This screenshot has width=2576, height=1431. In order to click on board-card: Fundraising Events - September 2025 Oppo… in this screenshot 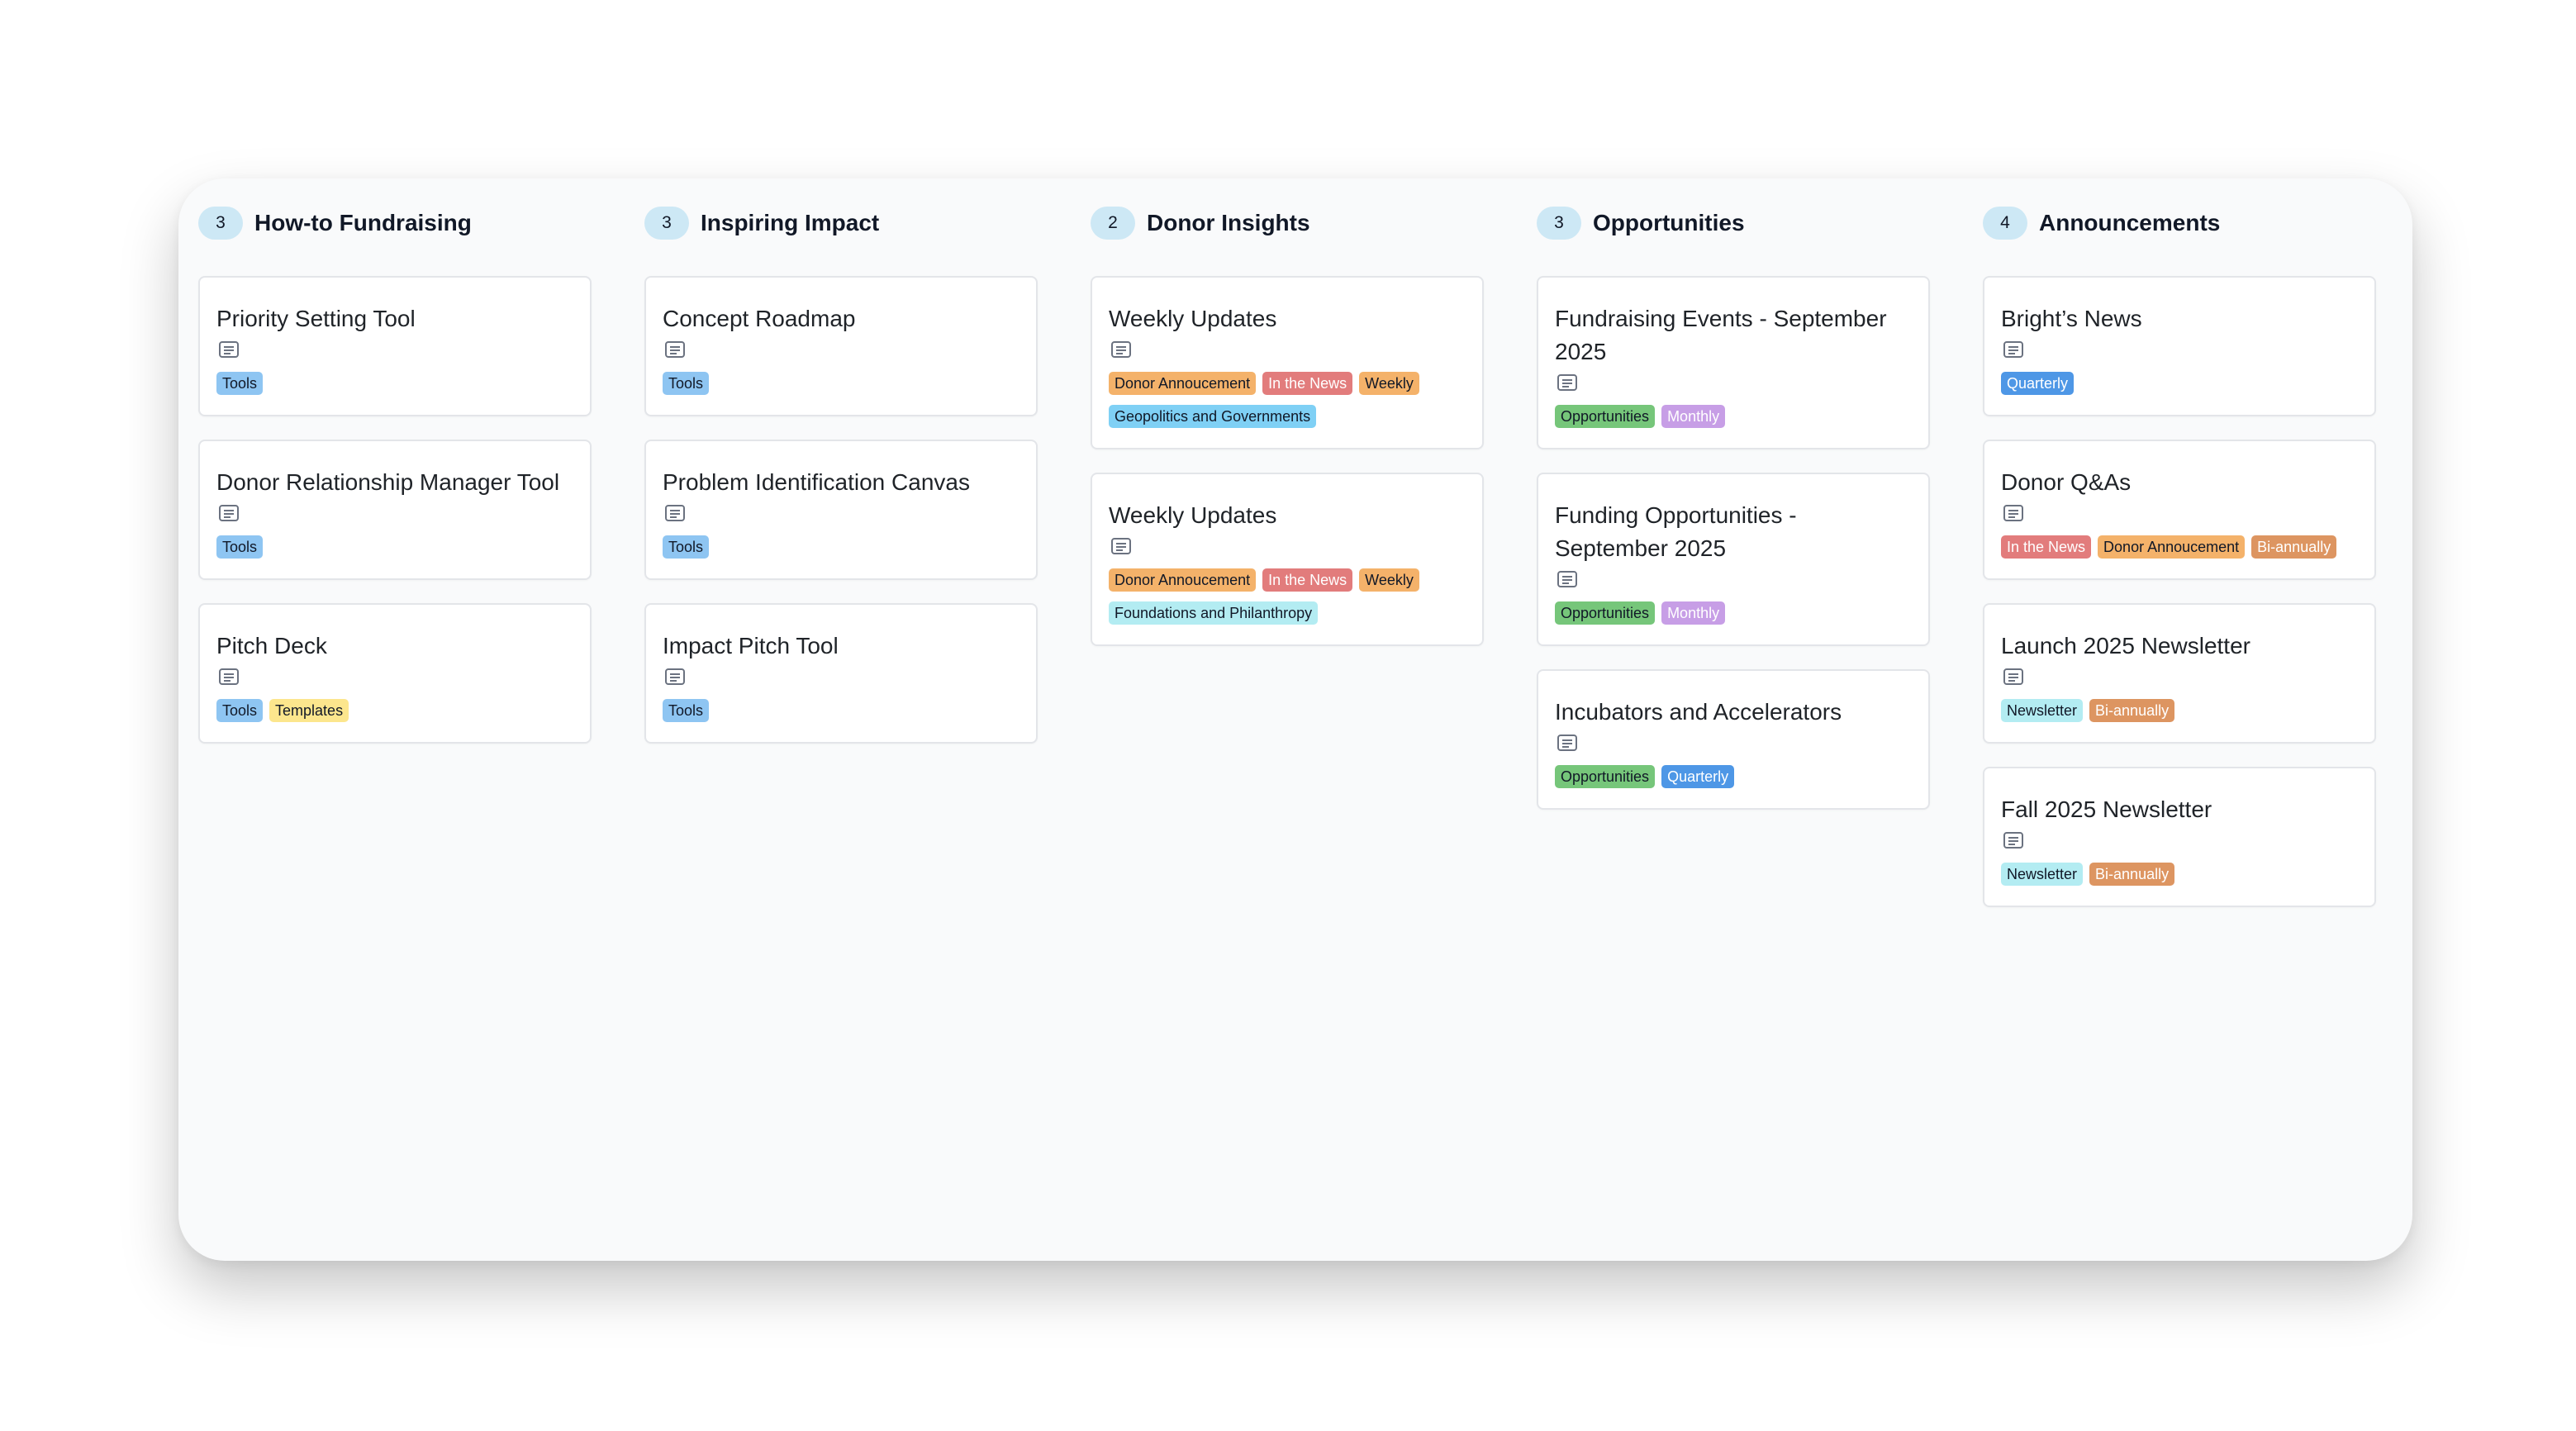, I will do `click(1733, 362)`.